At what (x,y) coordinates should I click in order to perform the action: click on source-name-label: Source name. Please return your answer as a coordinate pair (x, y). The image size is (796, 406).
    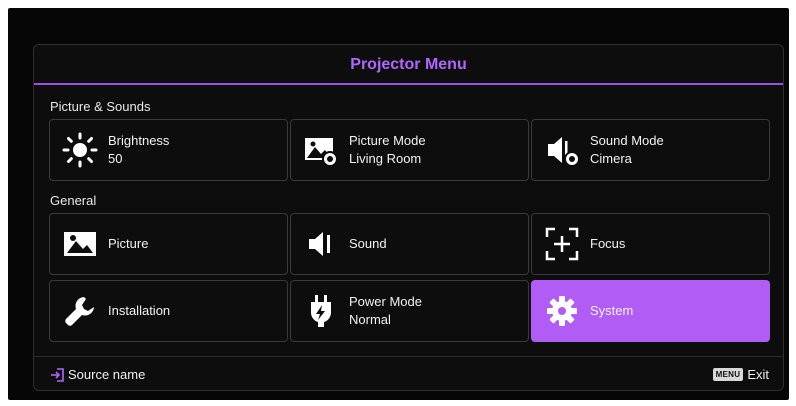
    Looking at the image, I should click on (107, 374).